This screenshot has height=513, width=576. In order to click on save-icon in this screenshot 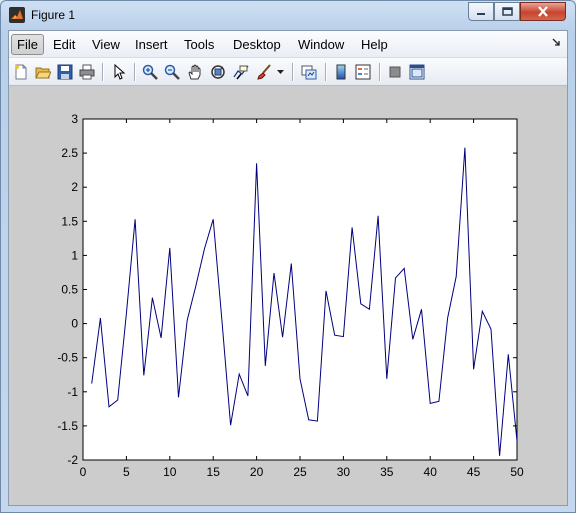, I will do `click(65, 72)`.